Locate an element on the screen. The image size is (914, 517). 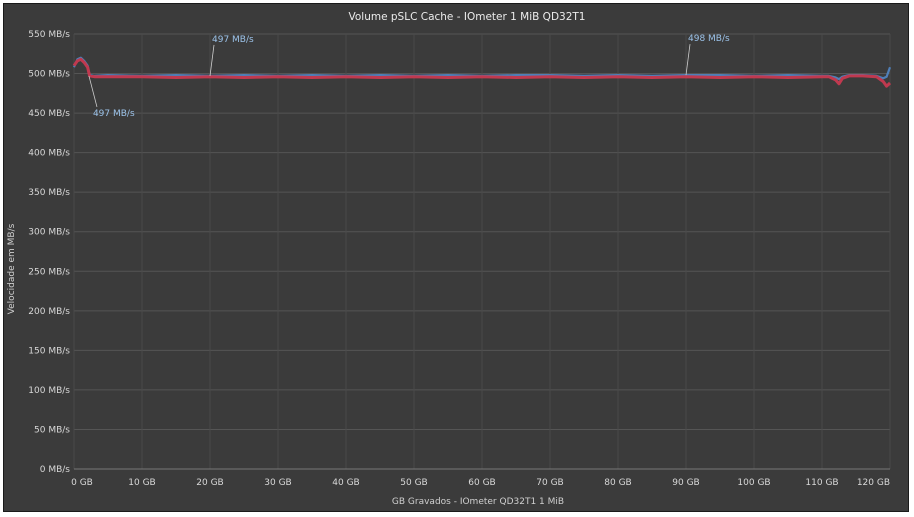
y-tick-label: 300 MB/s is located at coordinates (49, 233).